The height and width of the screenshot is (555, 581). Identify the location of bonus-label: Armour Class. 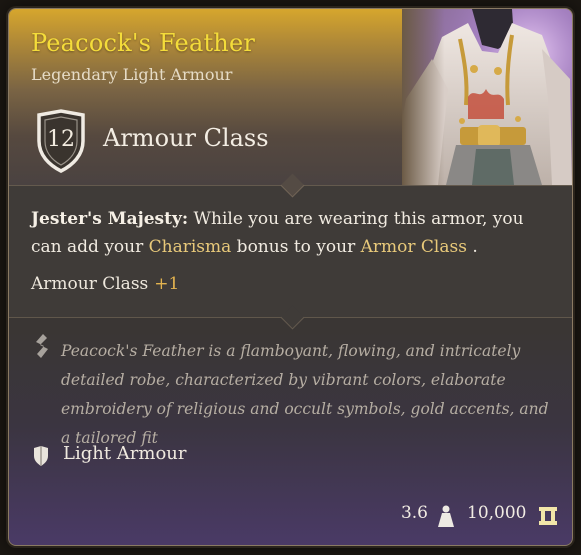
(90, 284).